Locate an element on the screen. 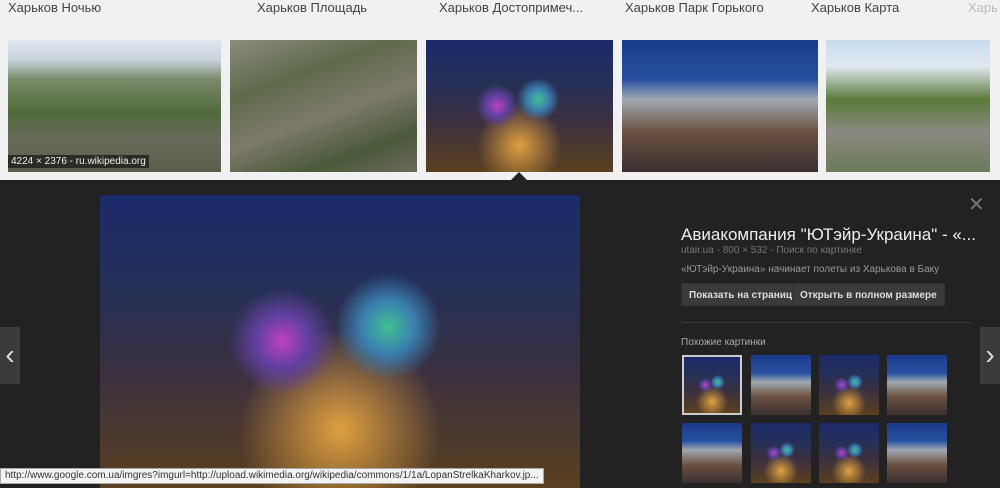 The image size is (1000, 488). related-search-link: Харь is located at coordinates (983, 8).